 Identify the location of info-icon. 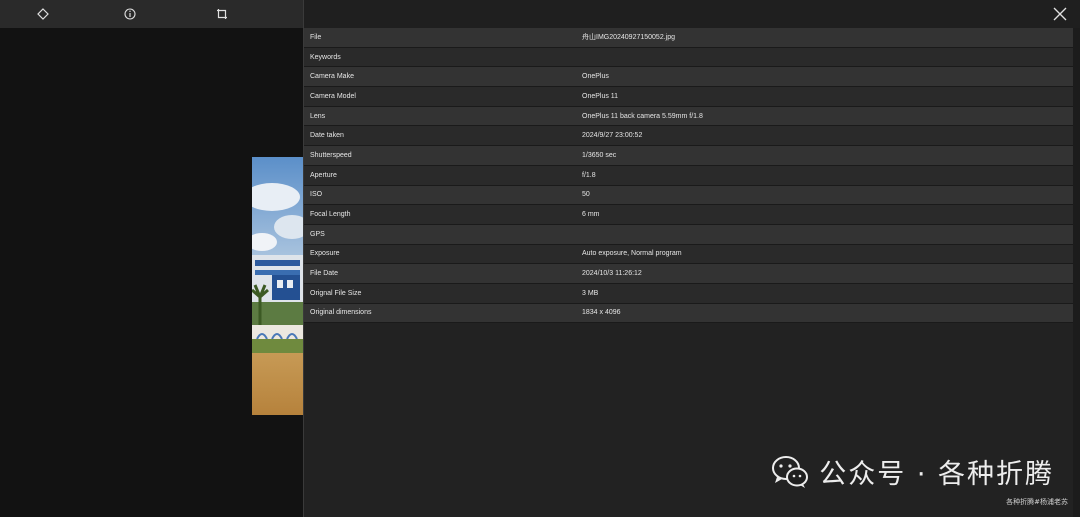
(130, 14).